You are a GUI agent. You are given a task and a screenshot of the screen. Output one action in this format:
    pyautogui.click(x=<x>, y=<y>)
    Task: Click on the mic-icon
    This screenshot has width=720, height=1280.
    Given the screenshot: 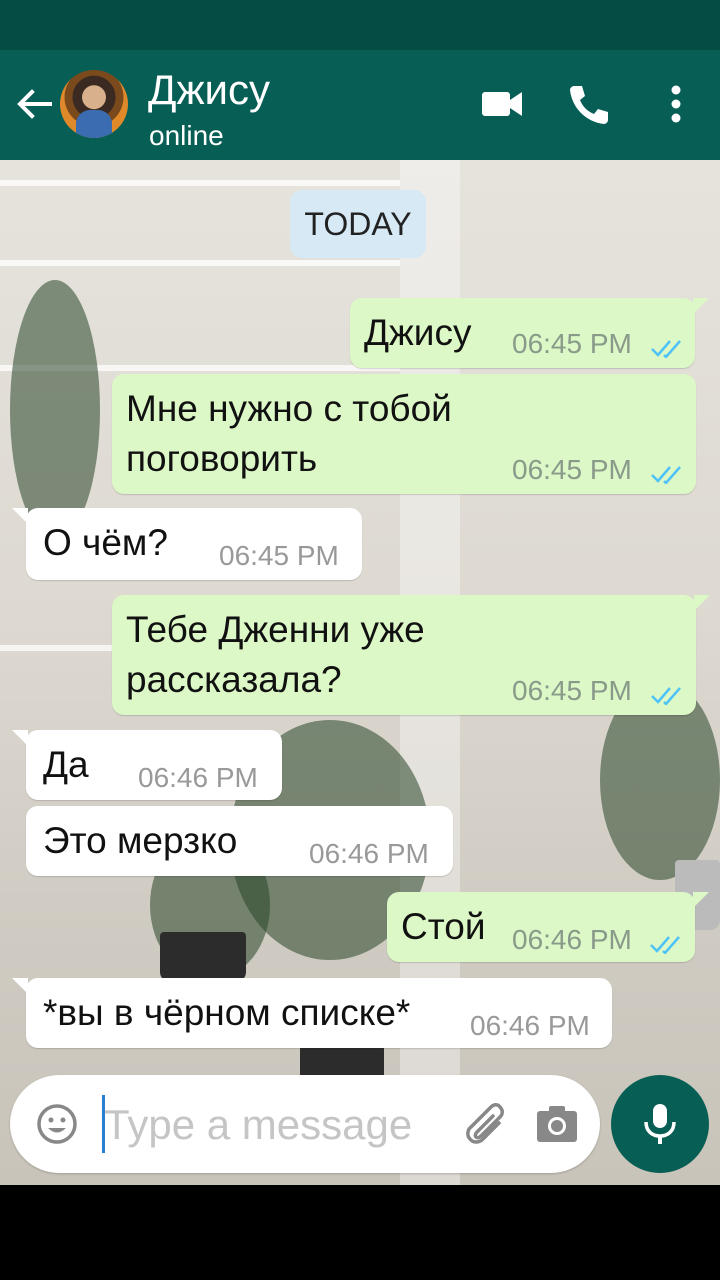 What is the action you would take?
    pyautogui.click(x=660, y=1124)
    